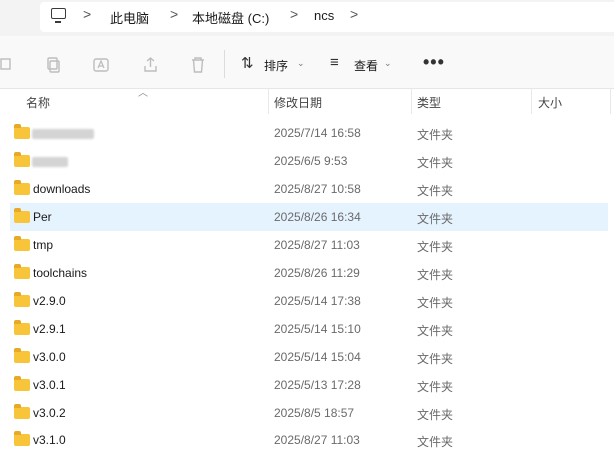  Describe the element at coordinates (230, 17) in the screenshot. I see `breadcrumb-local-disk: 本地磁盘 (C:)` at that location.